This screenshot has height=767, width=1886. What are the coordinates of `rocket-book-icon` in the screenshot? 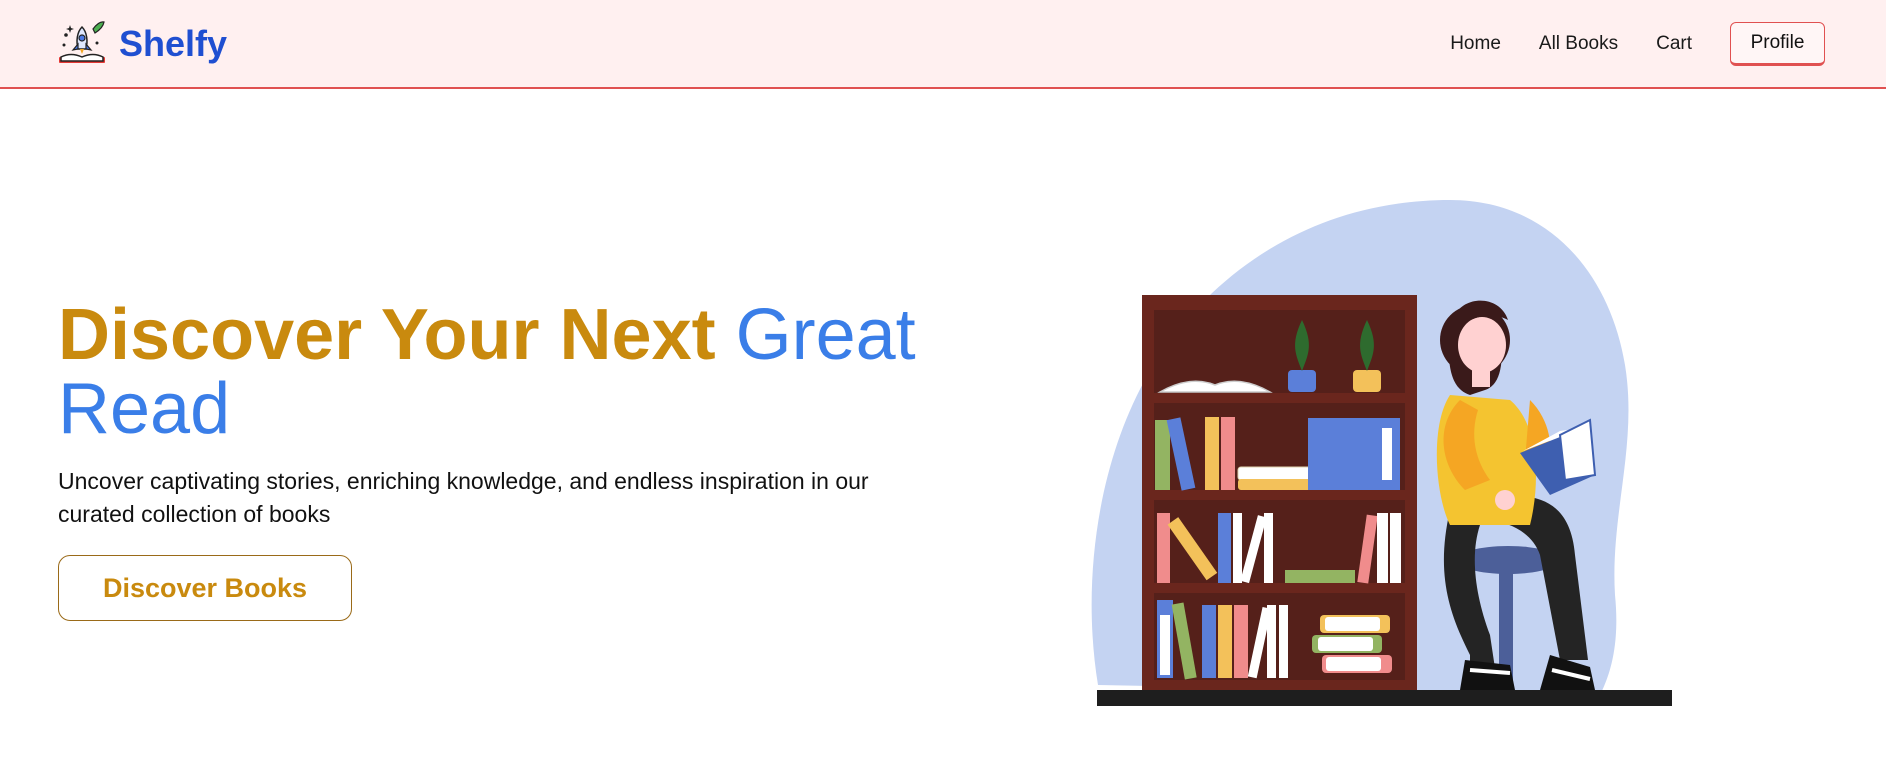 It's located at (82, 42).